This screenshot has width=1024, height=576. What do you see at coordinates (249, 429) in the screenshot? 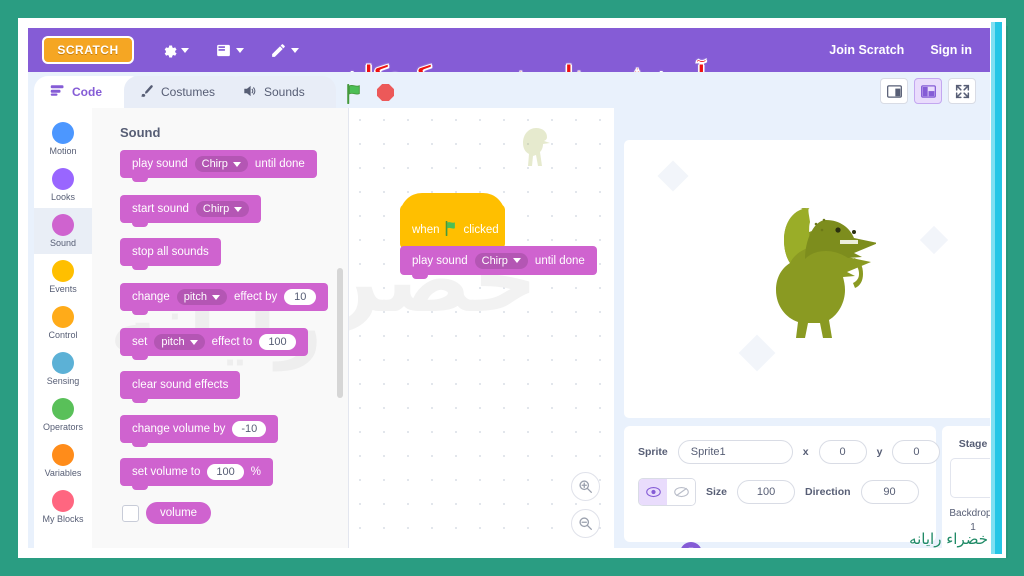
I see `number-input: -10` at bounding box center [249, 429].